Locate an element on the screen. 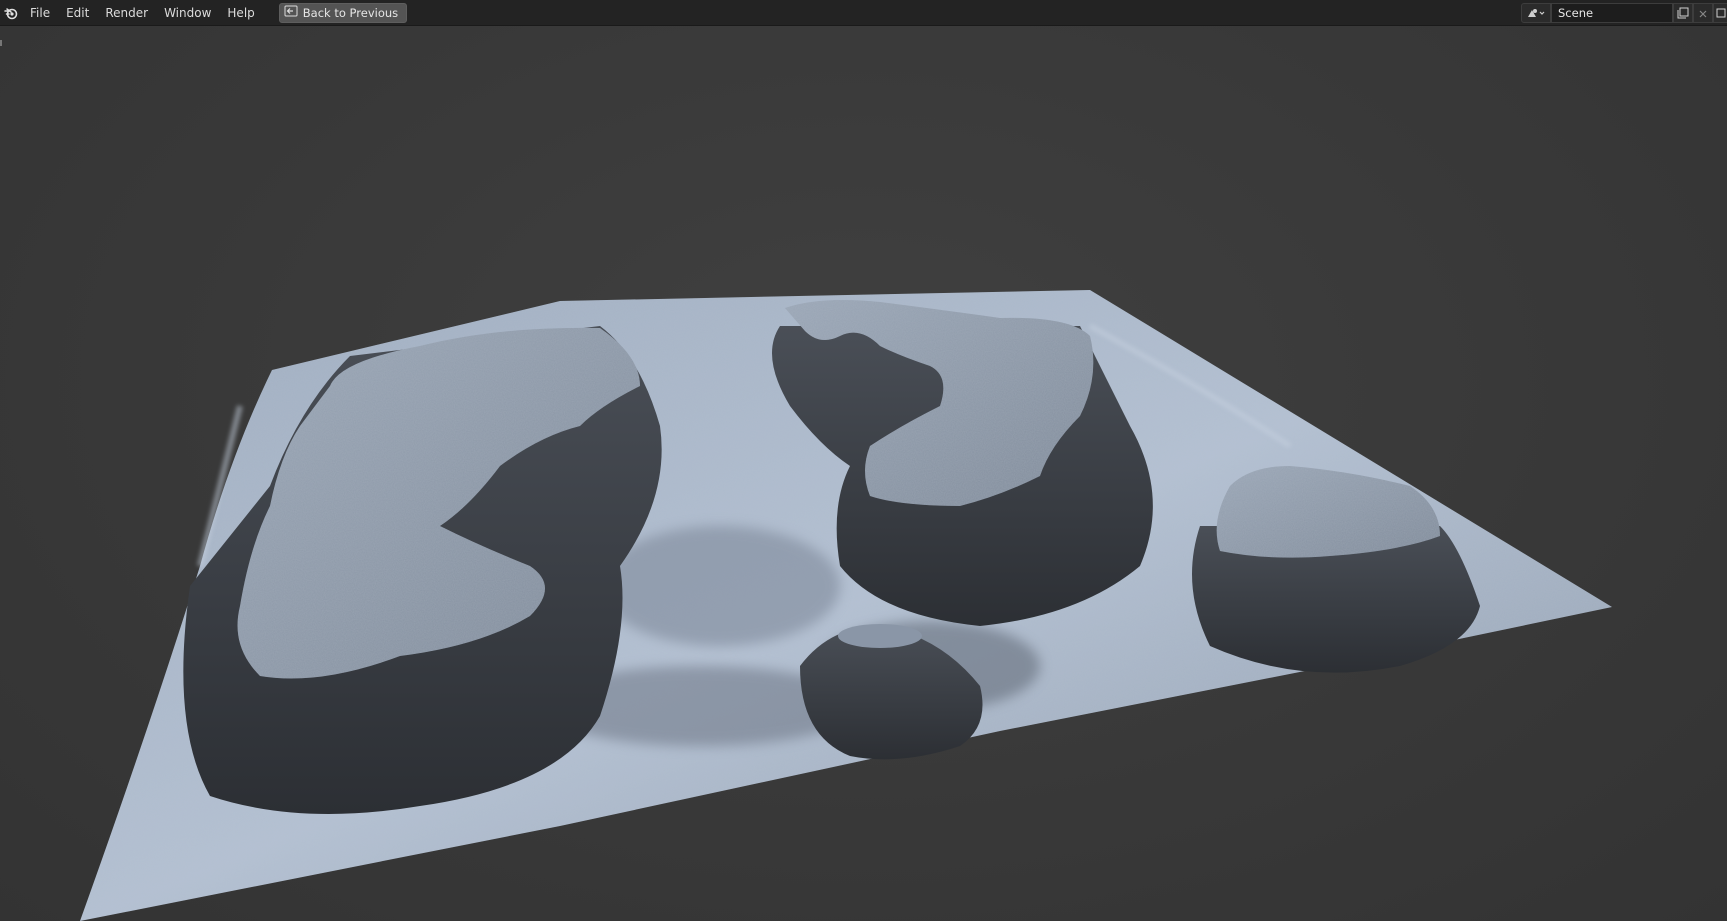 This screenshot has width=1727, height=921. close-icon is located at coordinates (1703, 13).